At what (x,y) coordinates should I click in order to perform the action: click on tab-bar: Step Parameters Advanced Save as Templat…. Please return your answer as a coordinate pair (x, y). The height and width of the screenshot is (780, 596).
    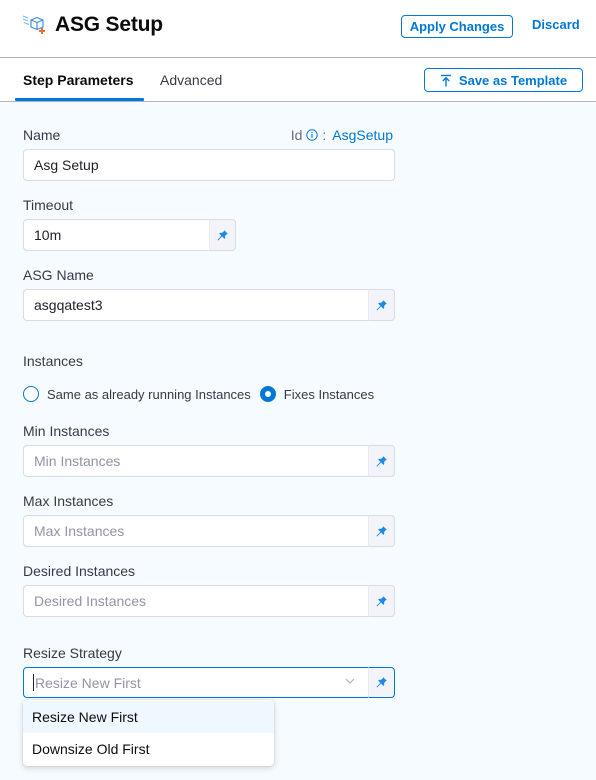
    Looking at the image, I should click on (298, 80).